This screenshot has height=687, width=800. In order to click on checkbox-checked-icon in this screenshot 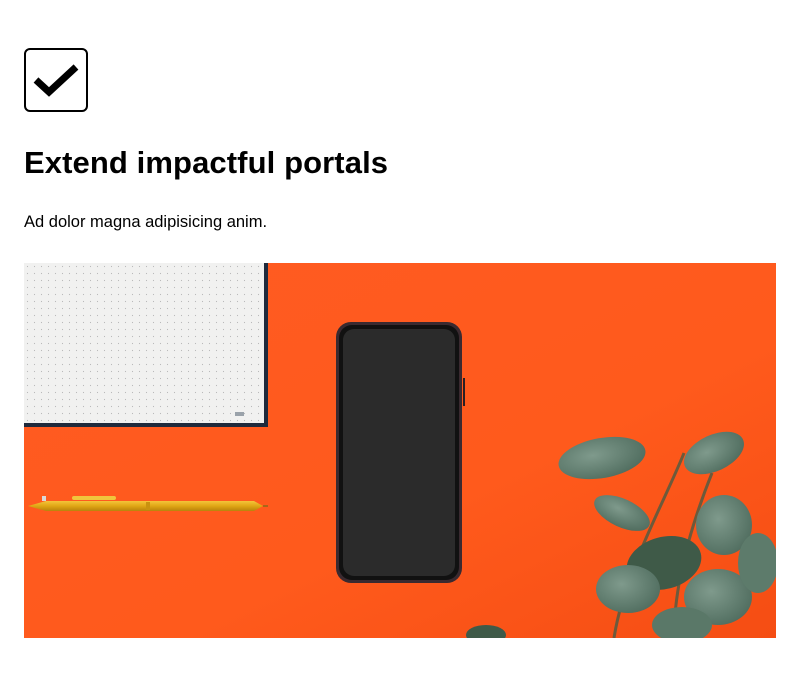, I will do `click(56, 80)`.